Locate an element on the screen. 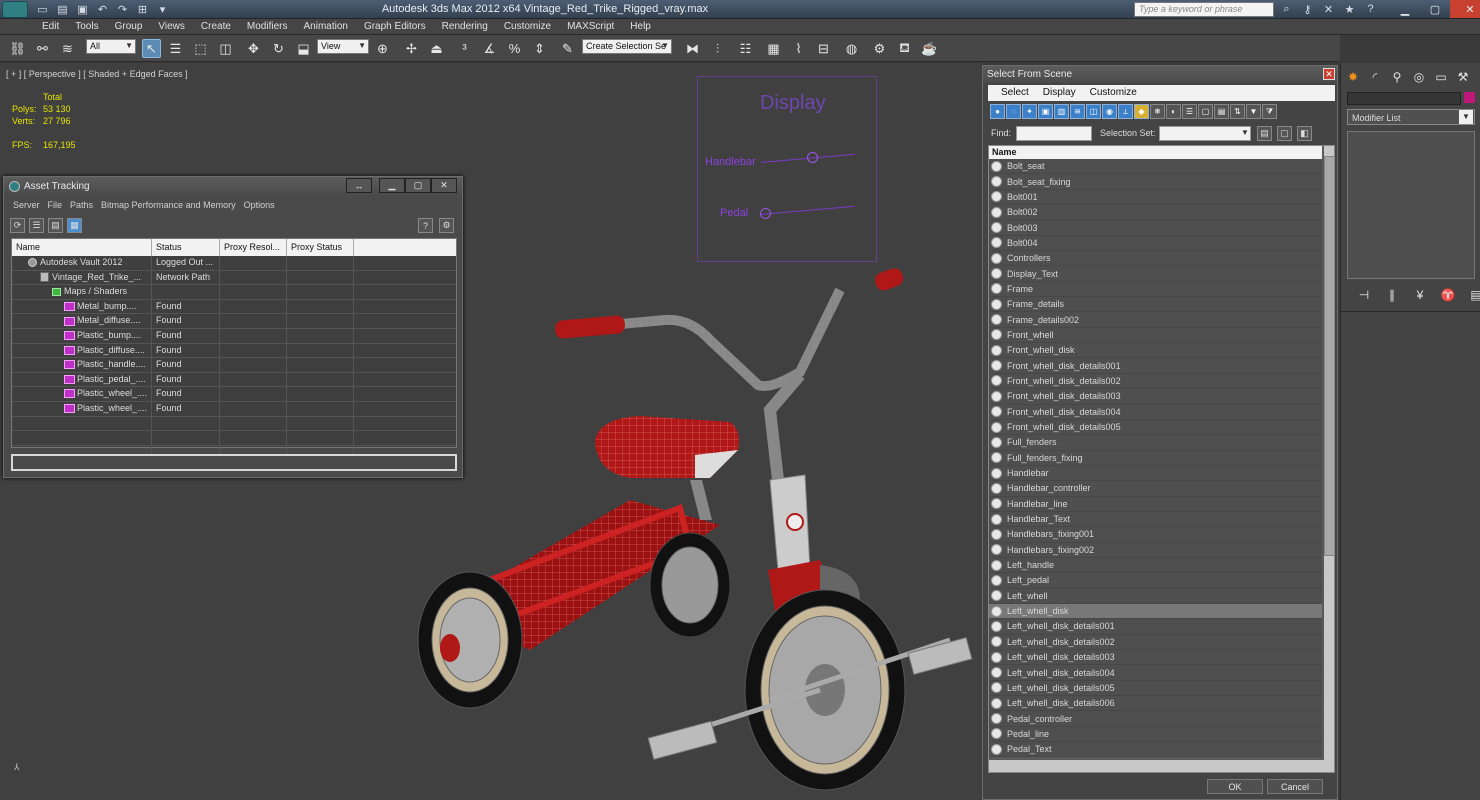  restore-icon: ▢ is located at coordinates (1435, 9).